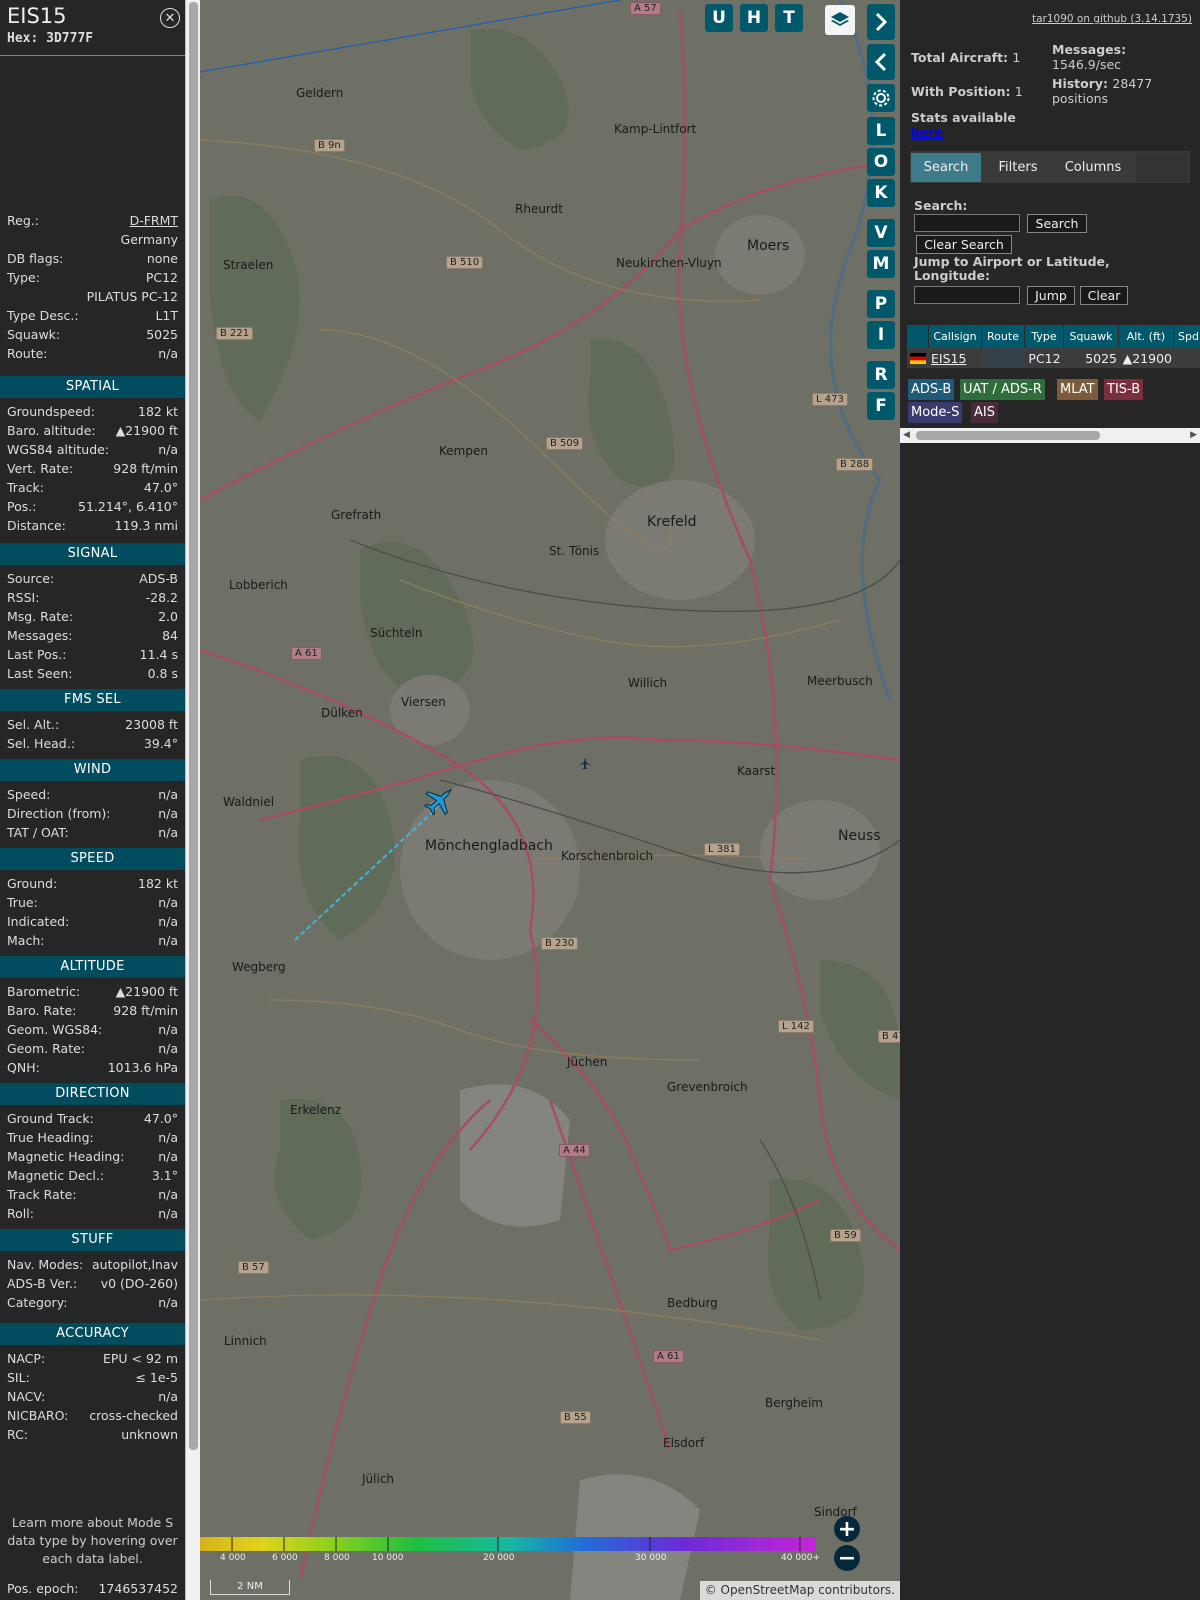 This screenshot has height=1600, width=1200. What do you see at coordinates (58, 449) in the screenshot?
I see `info-label: WGS84 altitude:` at bounding box center [58, 449].